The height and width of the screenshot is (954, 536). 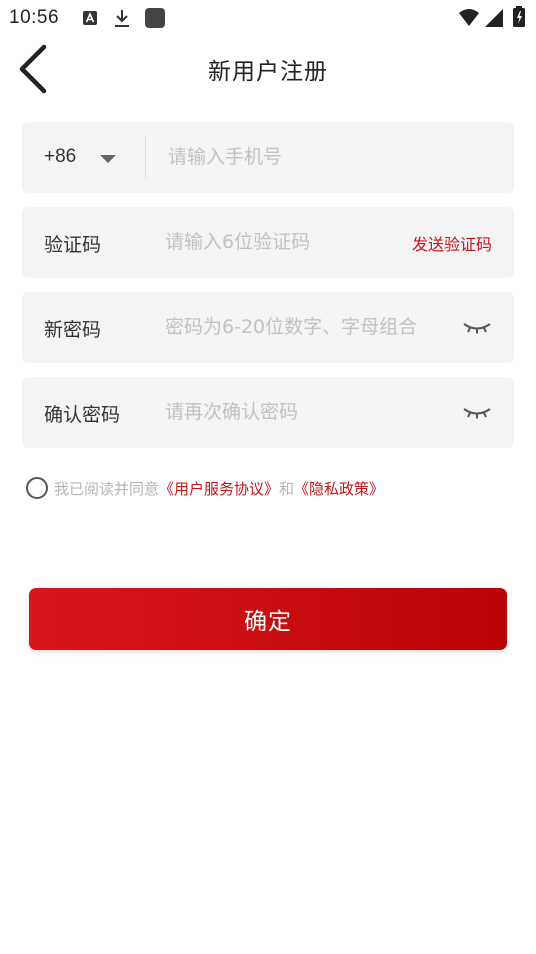 I want to click on agreement-row: 我已阅读并同意 《用户服务协议》 和 《隐私政策》, so click(x=205, y=488).